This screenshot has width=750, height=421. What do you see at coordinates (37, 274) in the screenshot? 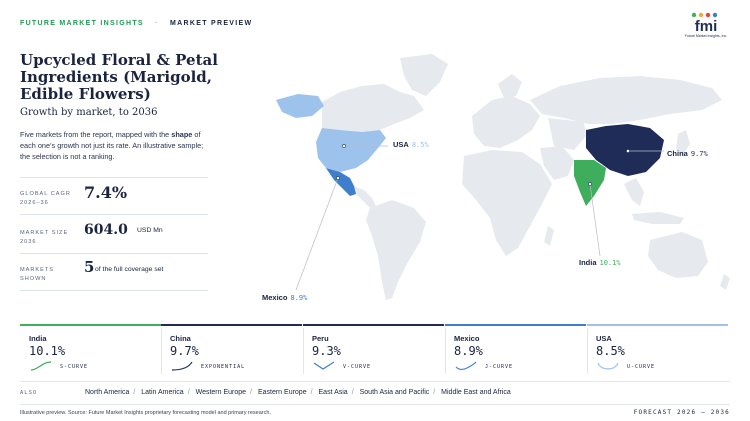
I see `stat-label: MARKETS SHOWN` at bounding box center [37, 274].